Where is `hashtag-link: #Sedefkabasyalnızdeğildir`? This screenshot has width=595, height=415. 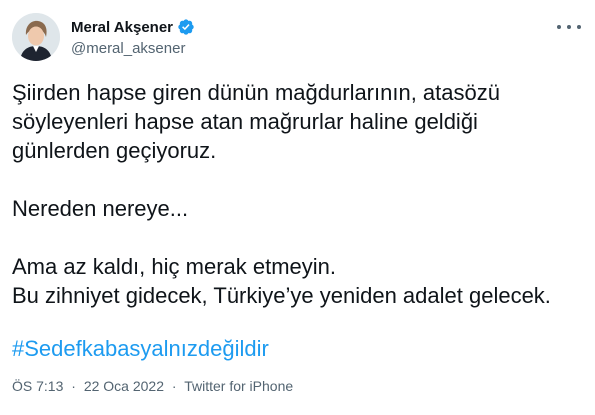 hashtag-link: #Sedefkabasyalnızdeğildir is located at coordinates (140, 348).